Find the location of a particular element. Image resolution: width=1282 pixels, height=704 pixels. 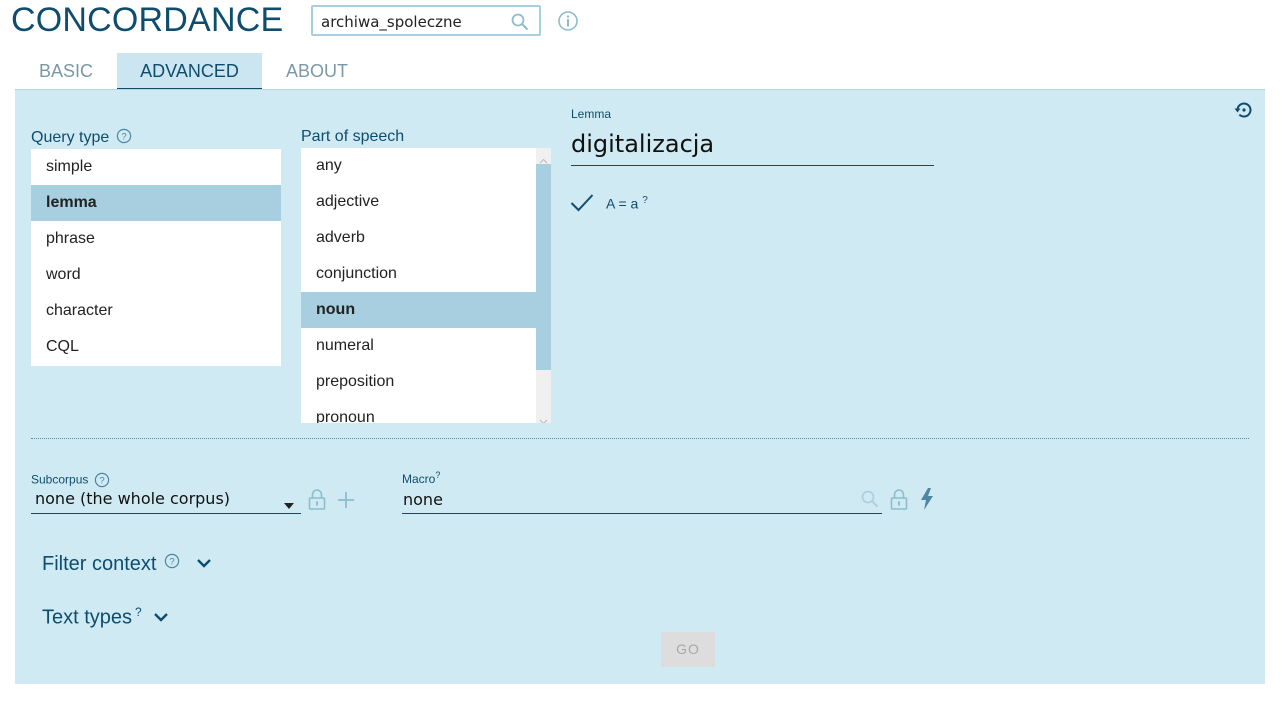

subcorpus-label-text: Subcorpus is located at coordinates (60, 479).